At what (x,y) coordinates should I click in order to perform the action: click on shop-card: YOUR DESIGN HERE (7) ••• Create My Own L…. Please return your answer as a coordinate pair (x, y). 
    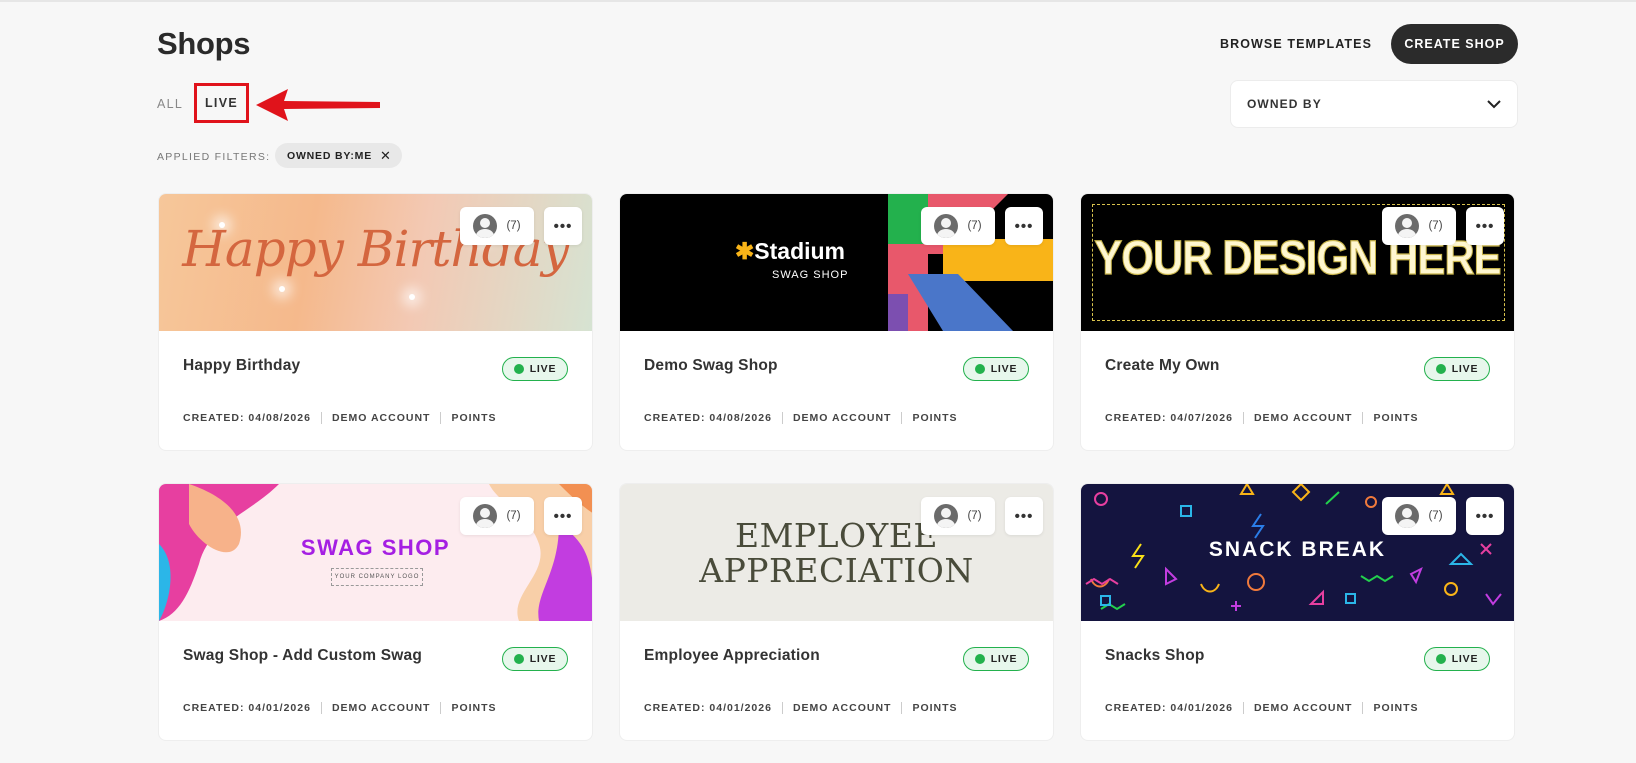
    Looking at the image, I should click on (1297, 322).